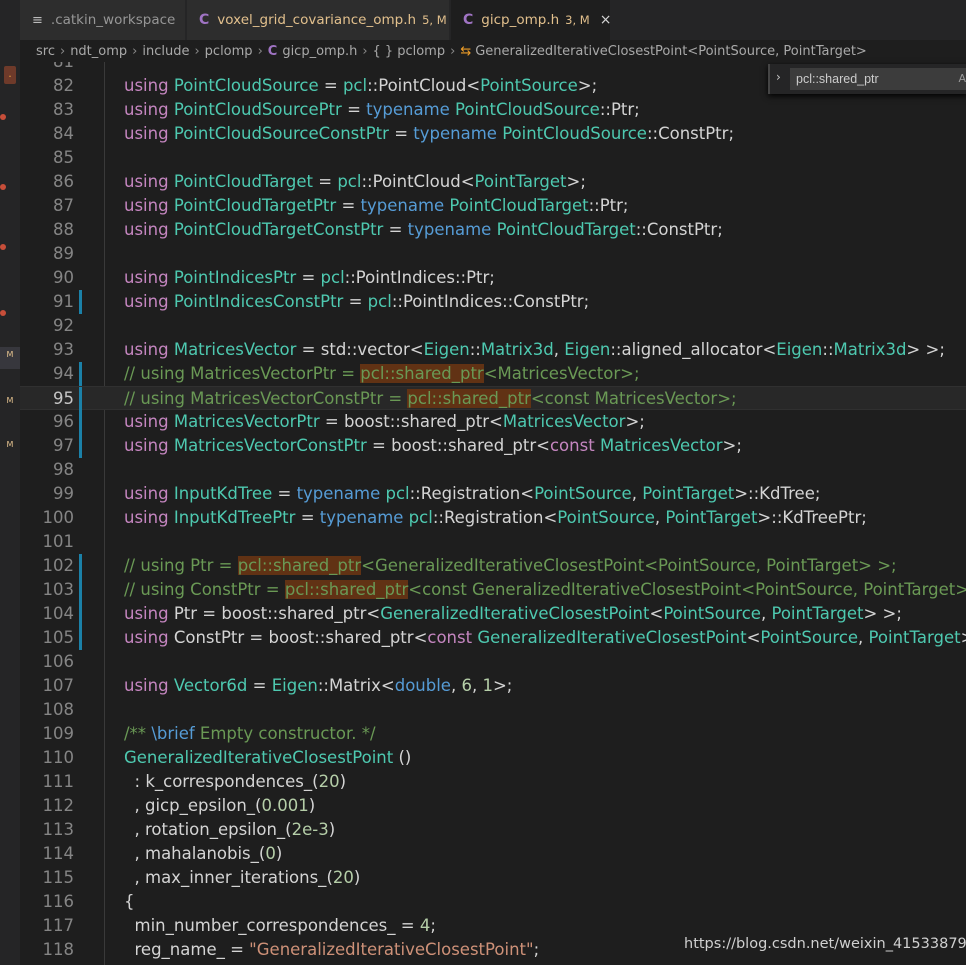 This screenshot has width=966, height=965. I want to click on line-number: 104, so click(58, 613).